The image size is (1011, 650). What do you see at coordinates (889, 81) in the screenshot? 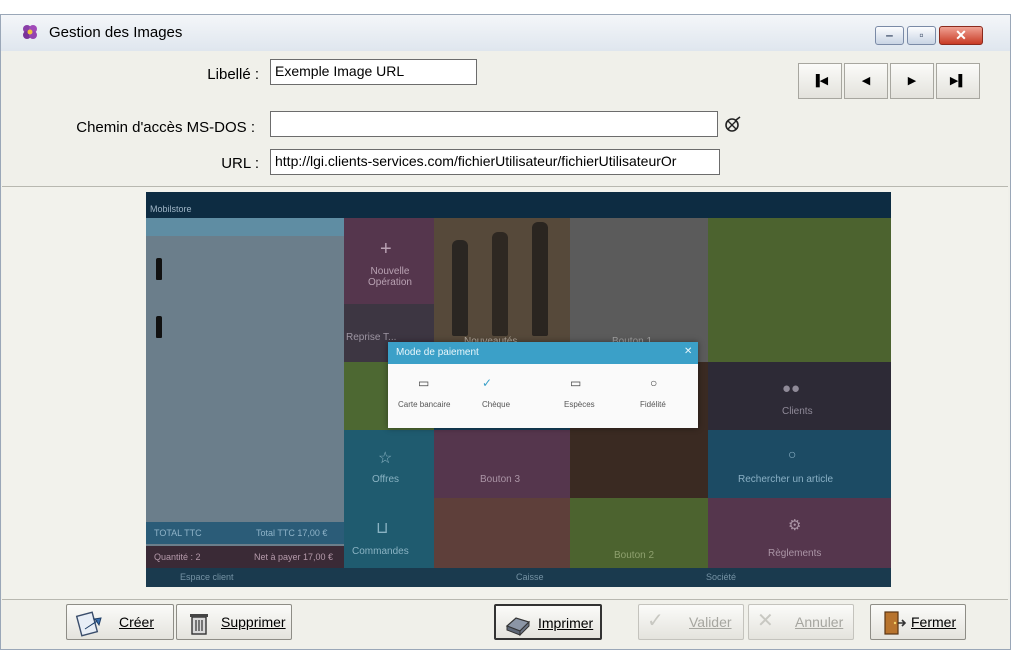
I see `record-navigation: ▐◀ ◀ ▶ ▶▌` at bounding box center [889, 81].